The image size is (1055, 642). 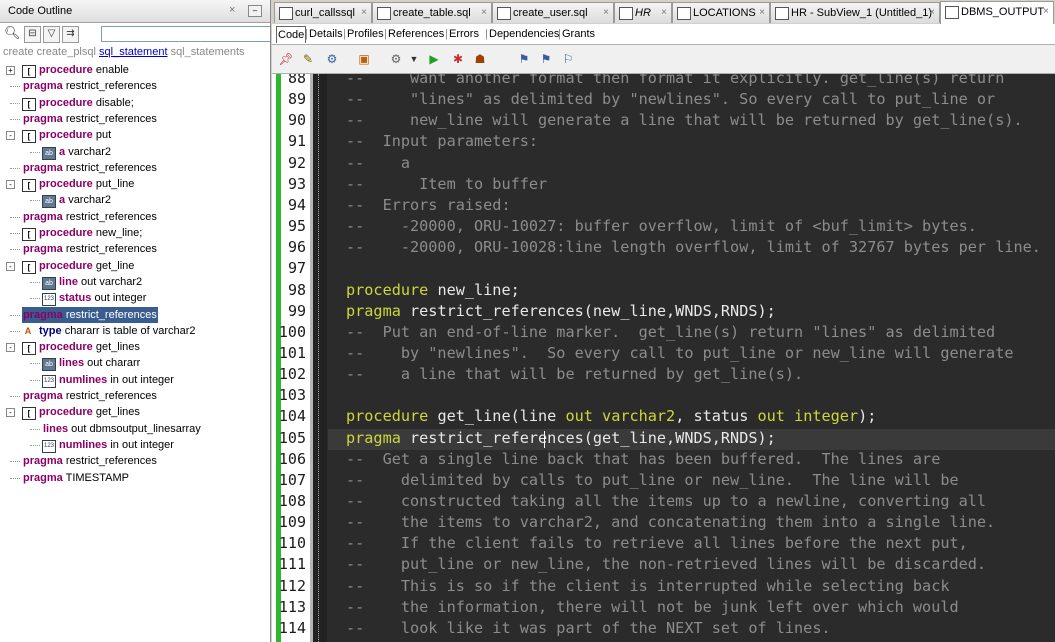 I want to click on edit-icon: ✎, so click(x=308, y=59).